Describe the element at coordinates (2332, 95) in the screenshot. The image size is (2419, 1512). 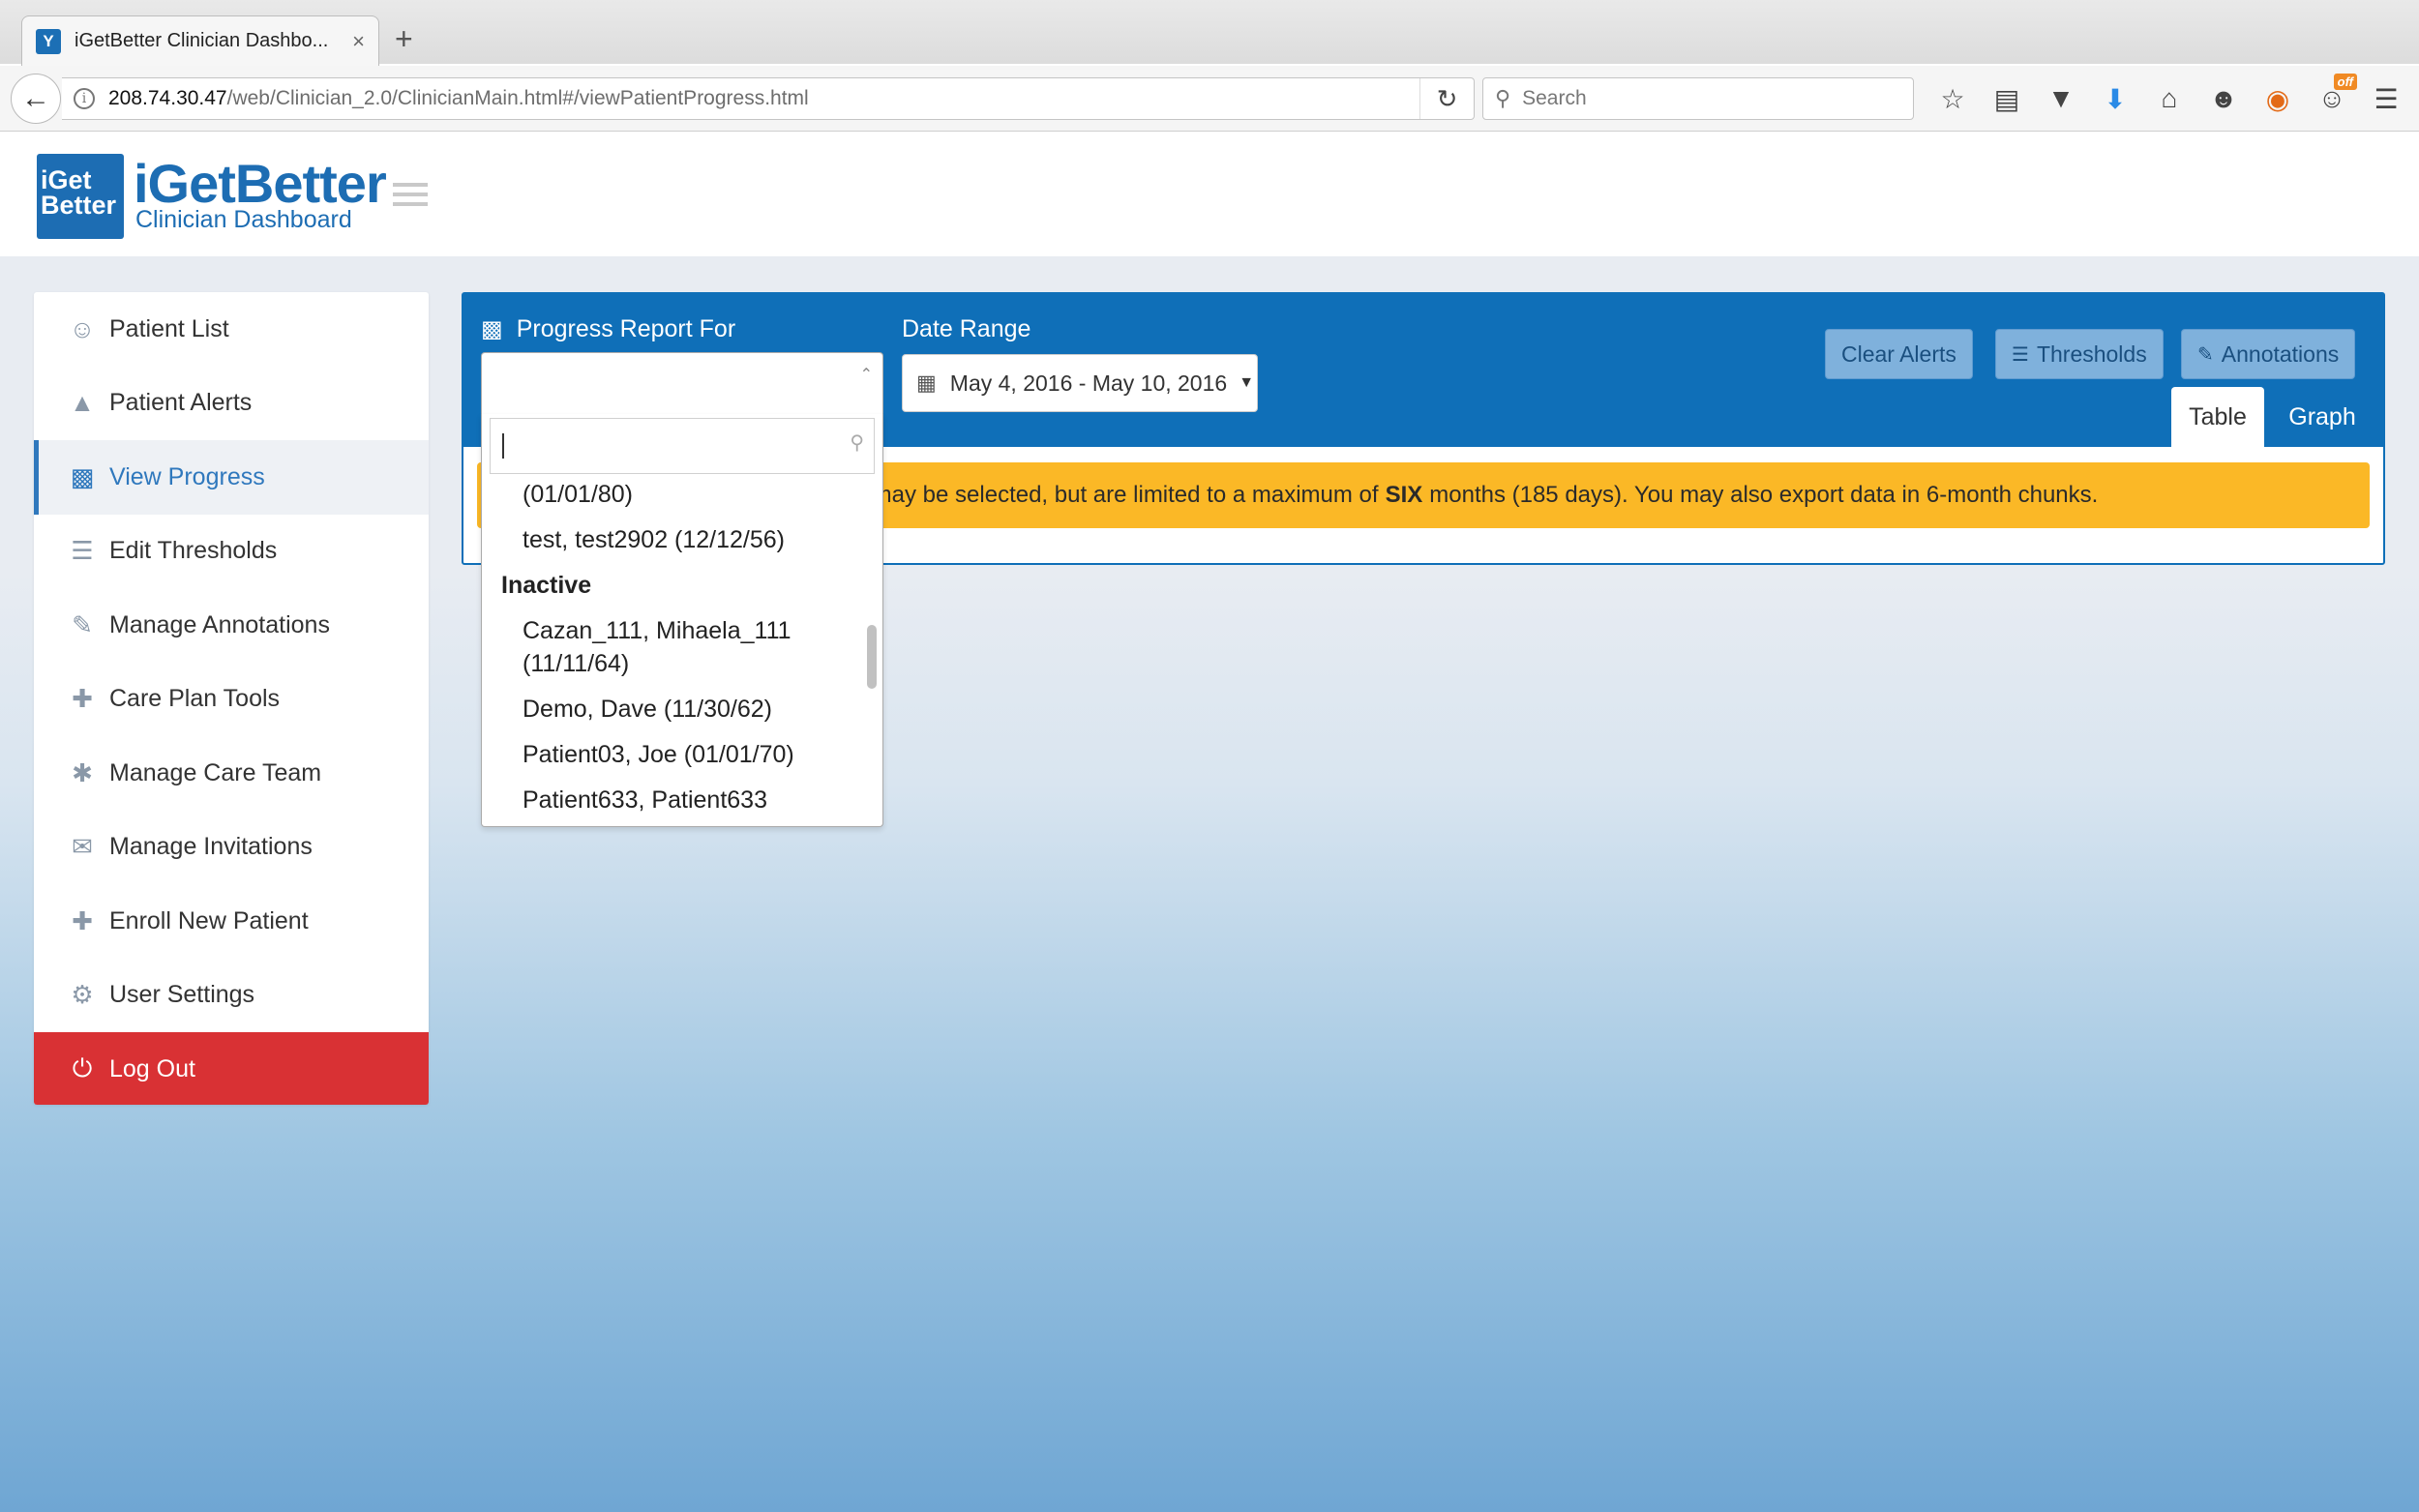
I see `addon-icon: ☺ off` at that location.